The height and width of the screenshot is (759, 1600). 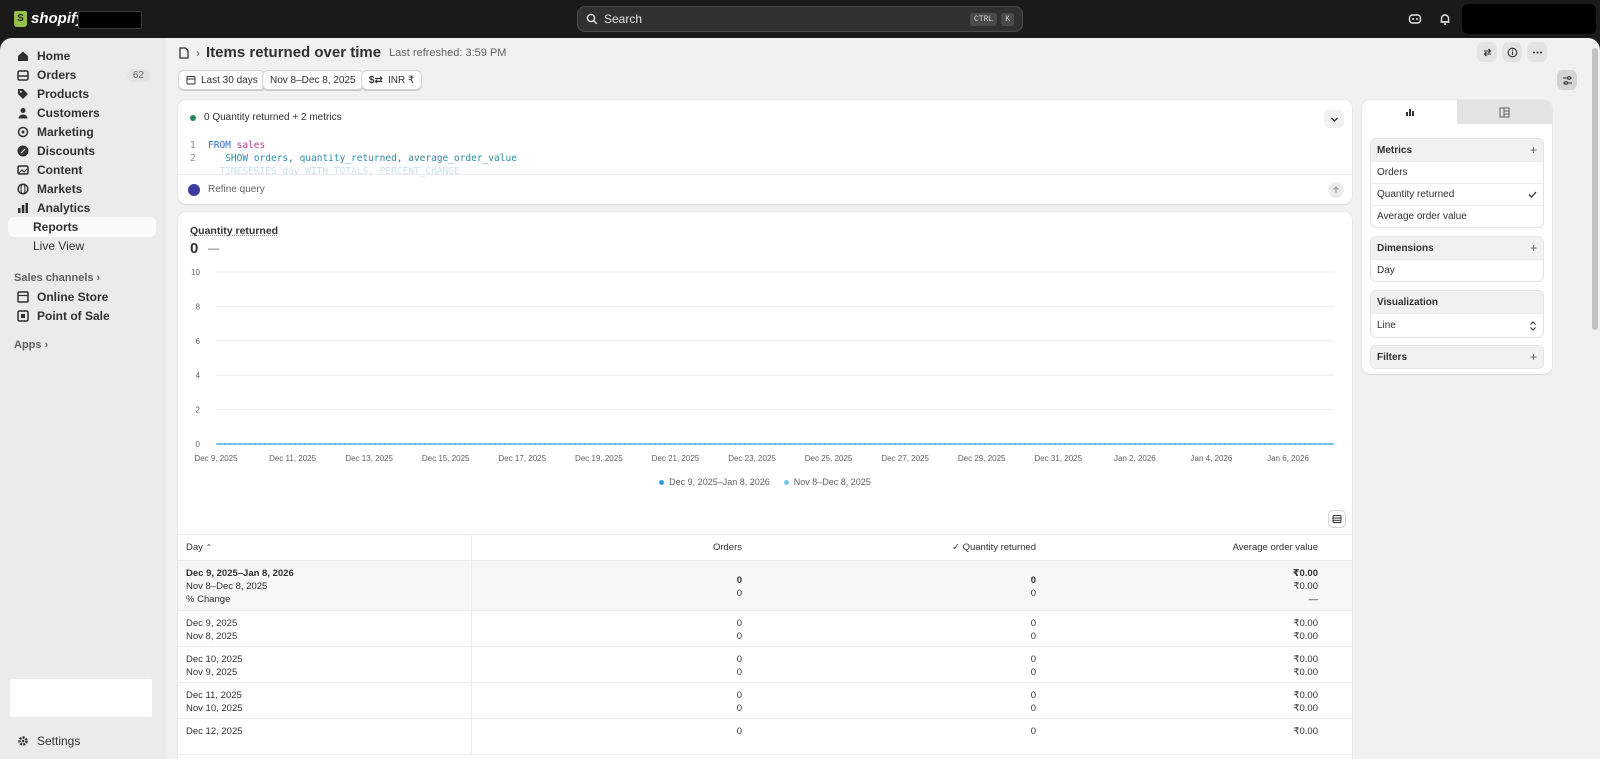 What do you see at coordinates (609, 548) in the screenshot?
I see `col-orders-header: Orders` at bounding box center [609, 548].